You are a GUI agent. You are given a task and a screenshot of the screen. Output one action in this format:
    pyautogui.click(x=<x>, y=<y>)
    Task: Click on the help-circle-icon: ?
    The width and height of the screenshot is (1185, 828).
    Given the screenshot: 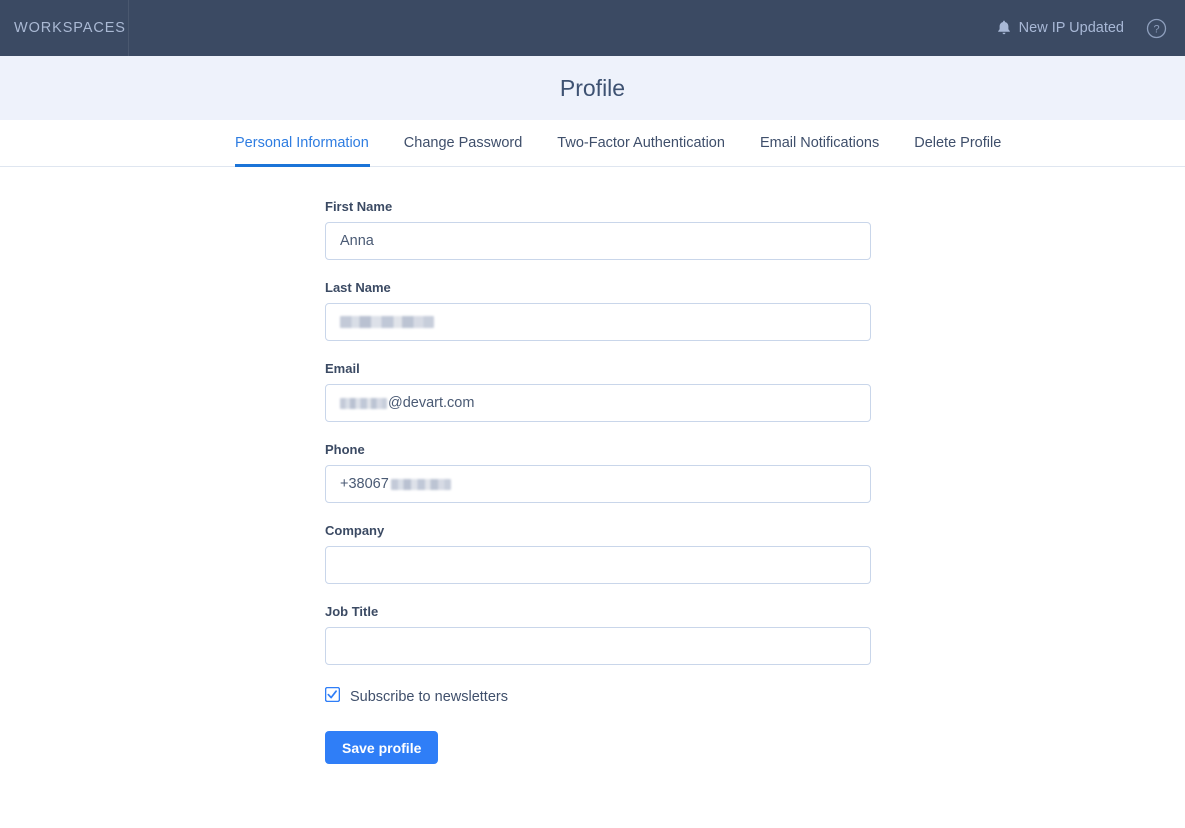 What is the action you would take?
    pyautogui.click(x=1156, y=28)
    